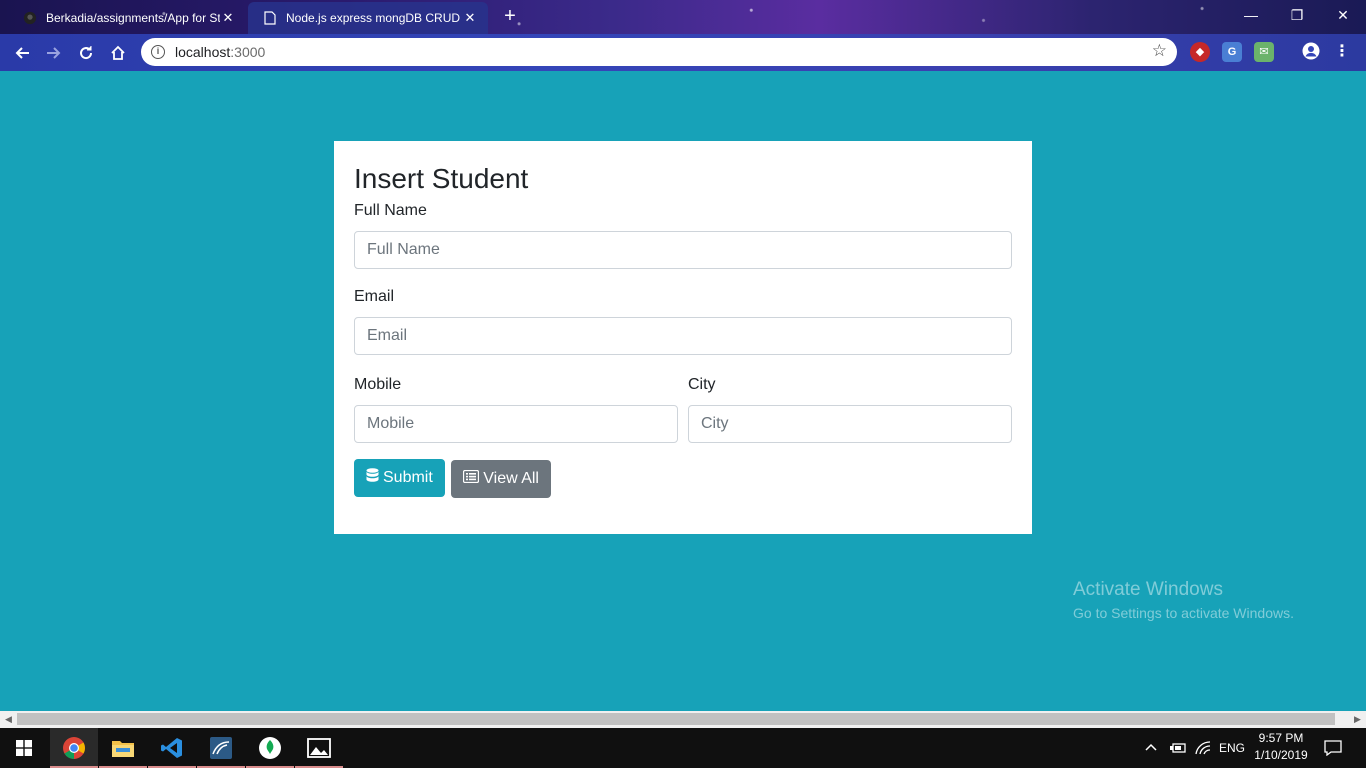 This screenshot has height=768, width=1366. I want to click on horizontal-scrollbar: ◀ ▶, so click(683, 719).